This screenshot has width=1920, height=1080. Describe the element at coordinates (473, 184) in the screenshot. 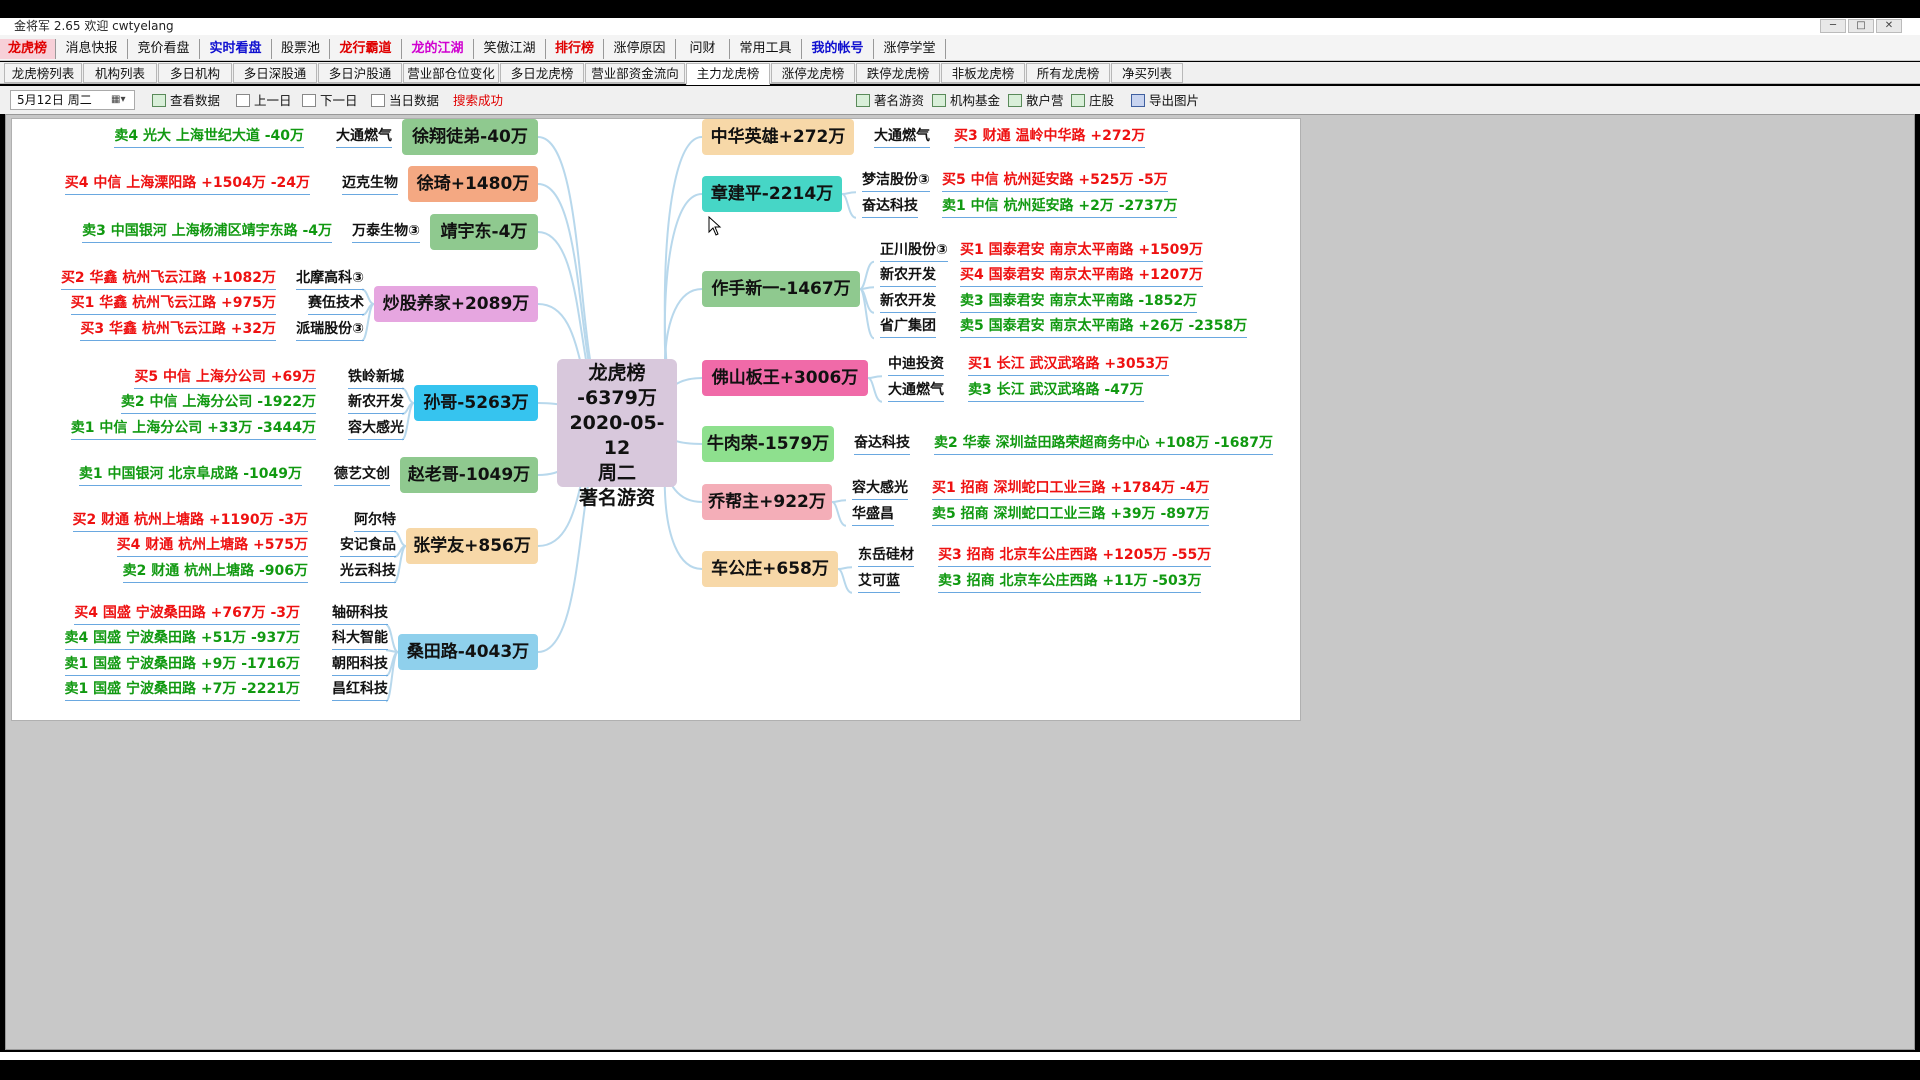

I see `trader-node-left: 徐琦+1480万` at that location.